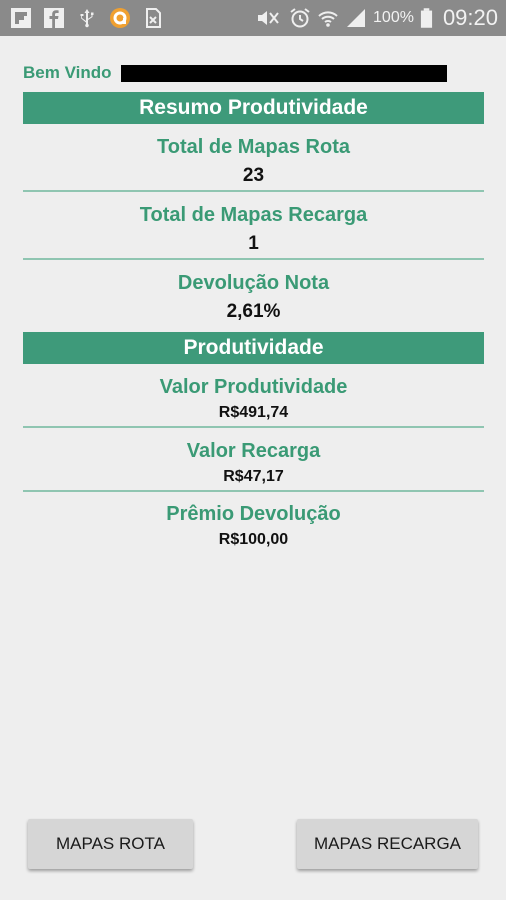  Describe the element at coordinates (253, 399) in the screenshot. I see `stat-valor-produtividade: Valor Produtividade R$491,74` at that location.